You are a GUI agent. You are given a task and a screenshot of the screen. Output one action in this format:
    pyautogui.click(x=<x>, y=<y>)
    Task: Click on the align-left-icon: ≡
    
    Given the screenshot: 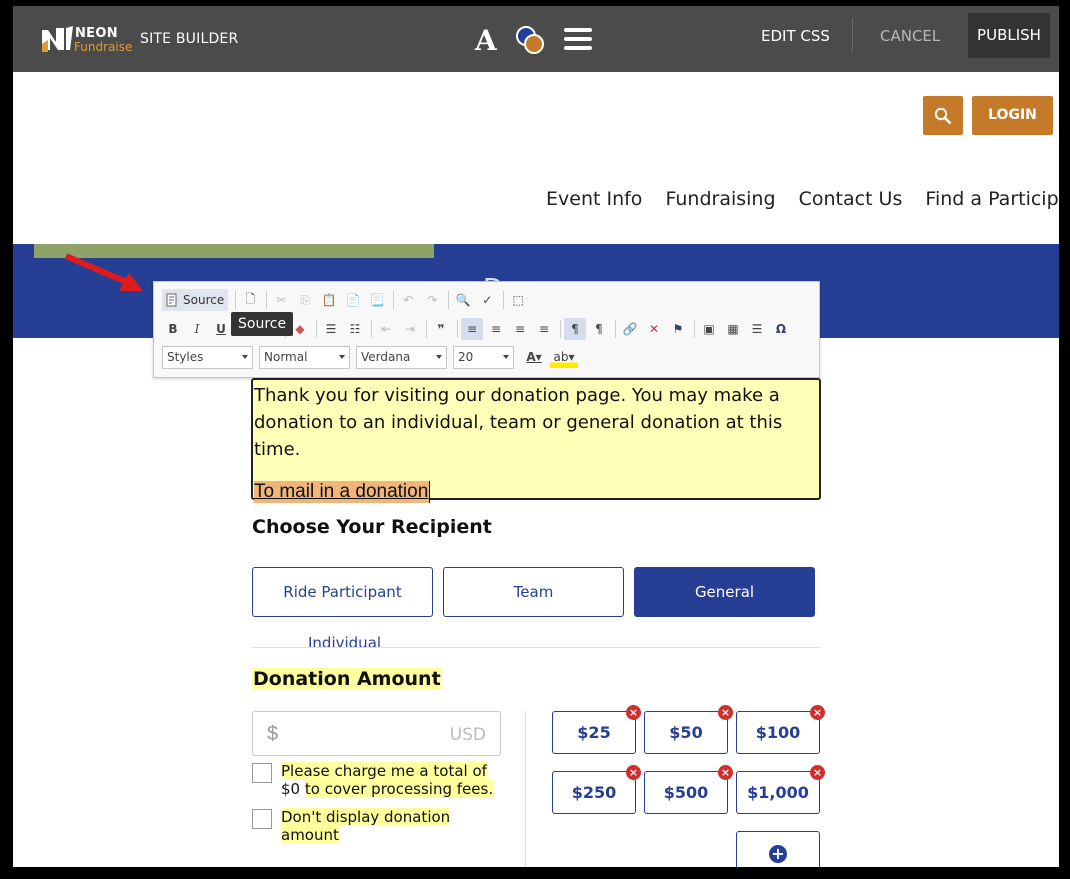 What is the action you would take?
    pyautogui.click(x=472, y=329)
    